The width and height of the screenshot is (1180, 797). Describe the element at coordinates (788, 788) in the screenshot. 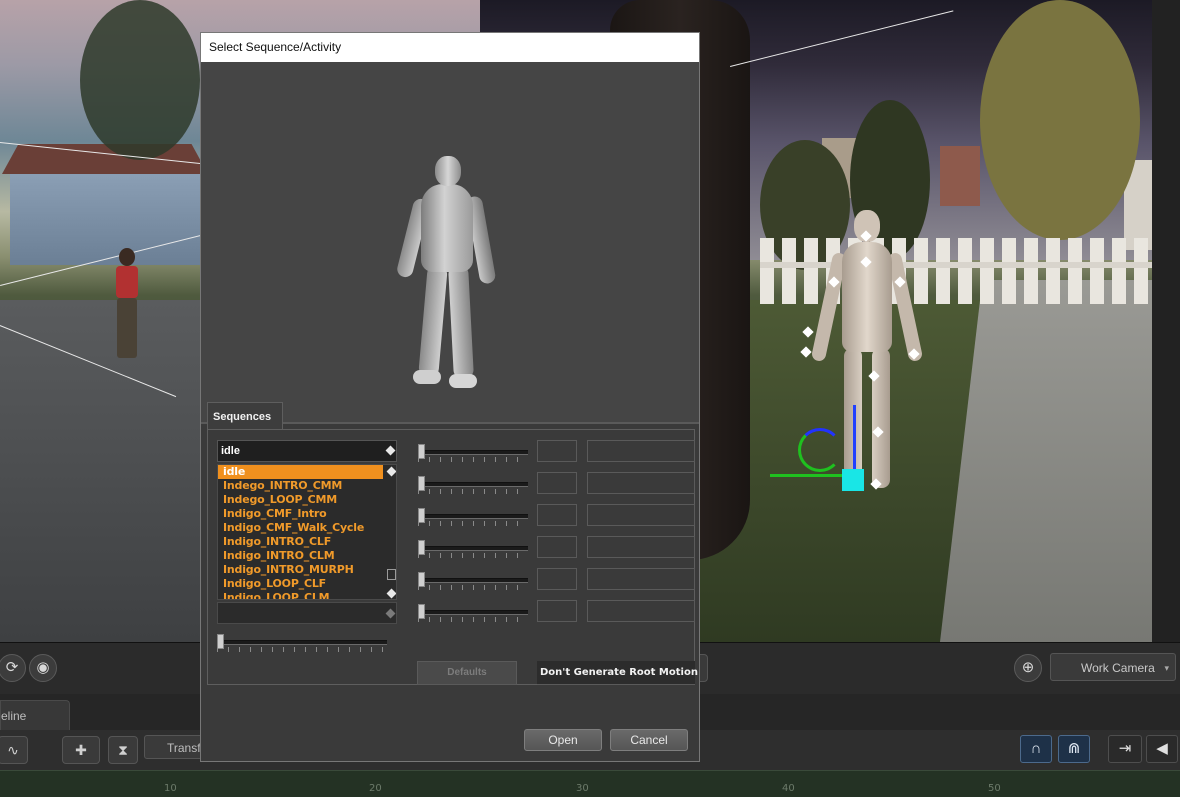

I see `ruler-number: 40` at that location.